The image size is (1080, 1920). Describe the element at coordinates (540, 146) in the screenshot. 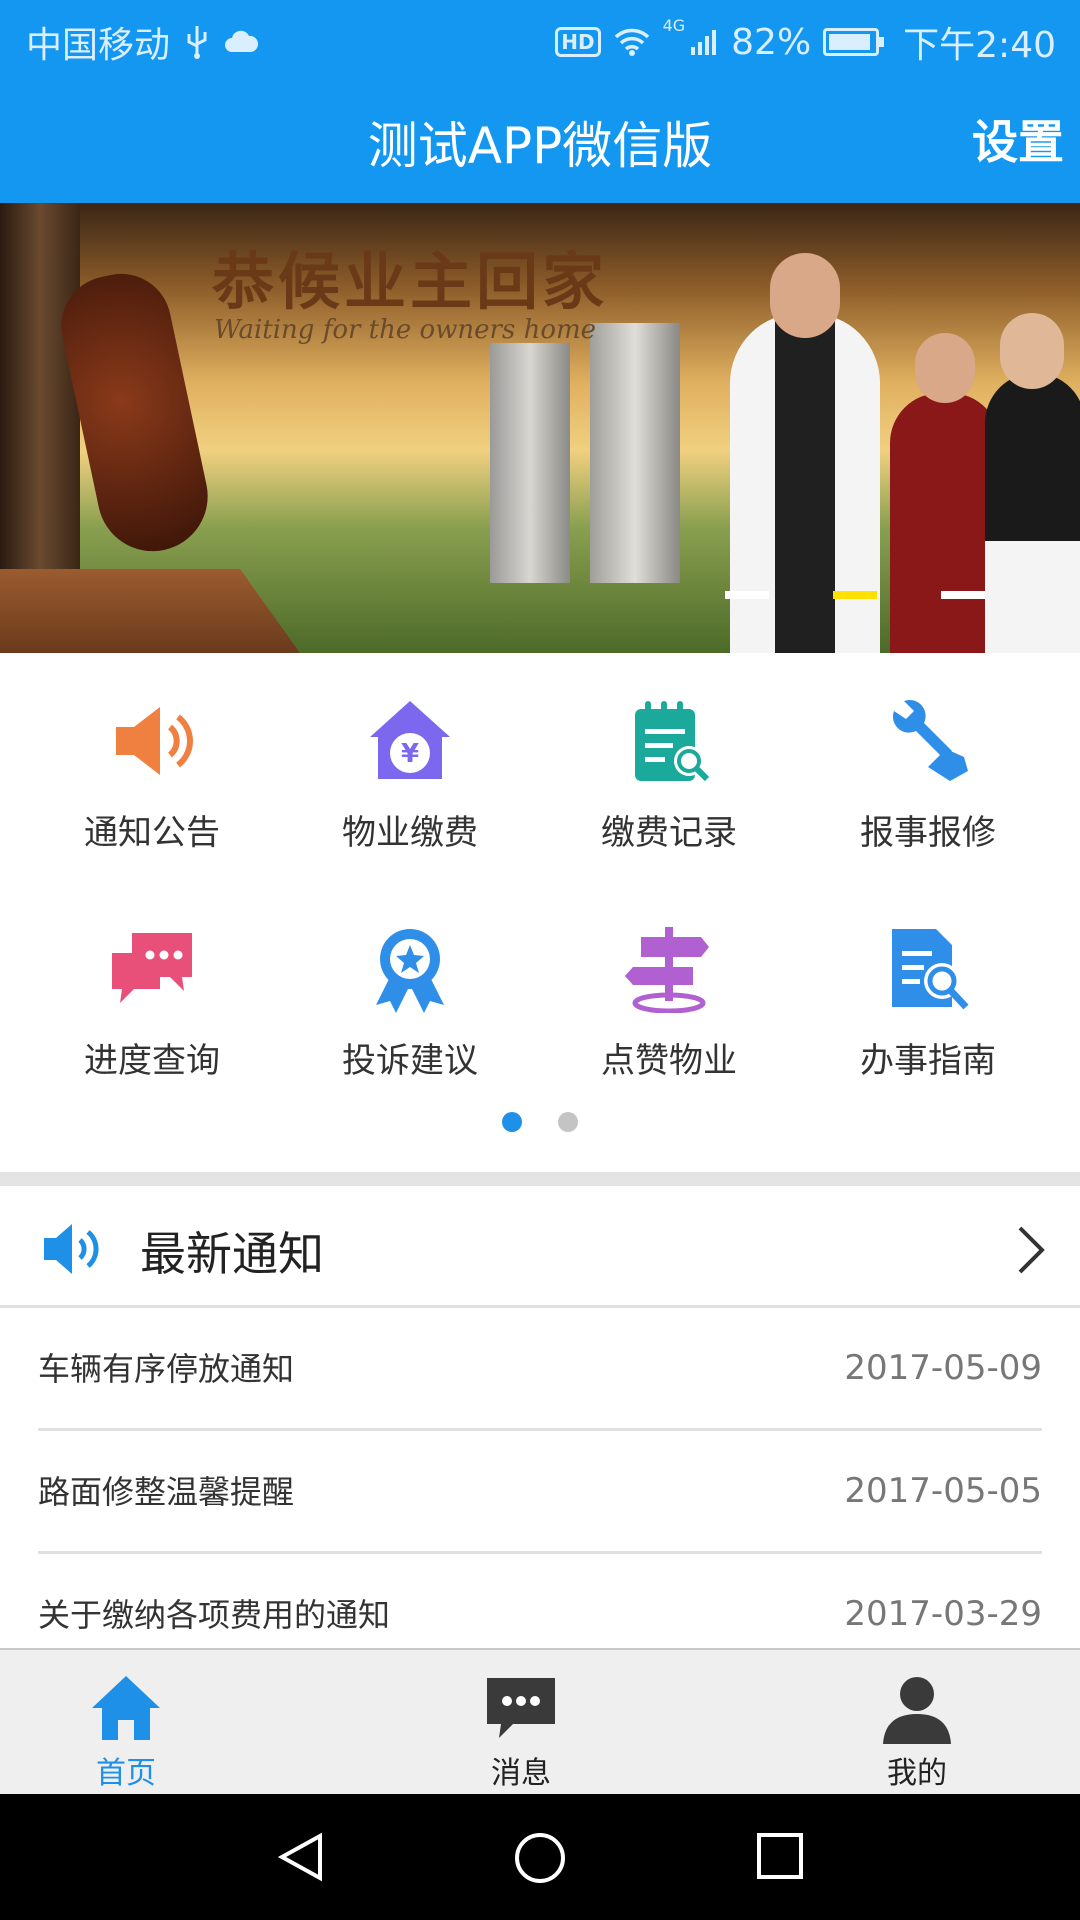

I see `page-title: 测试APP微信版` at that location.